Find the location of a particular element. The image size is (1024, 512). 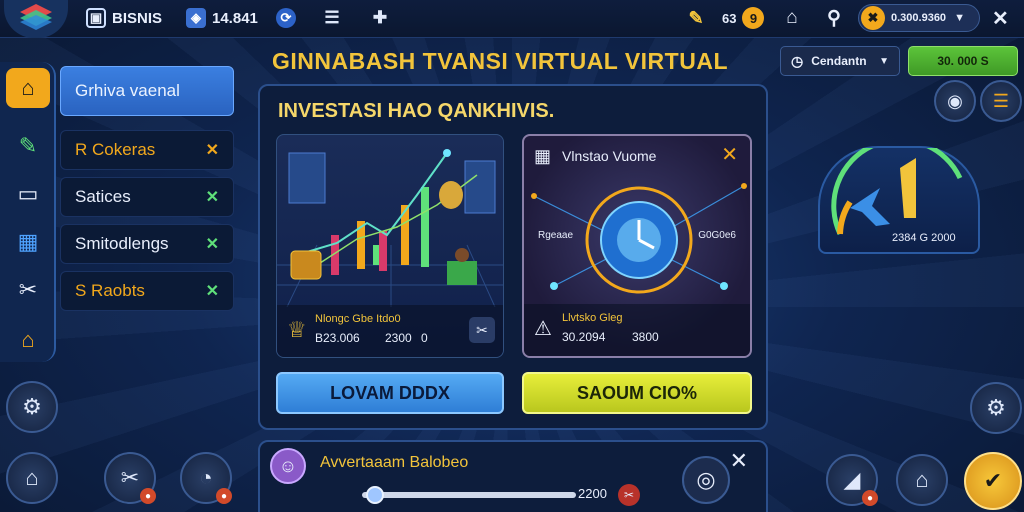

gauge-illustration is located at coordinates (897, 186).